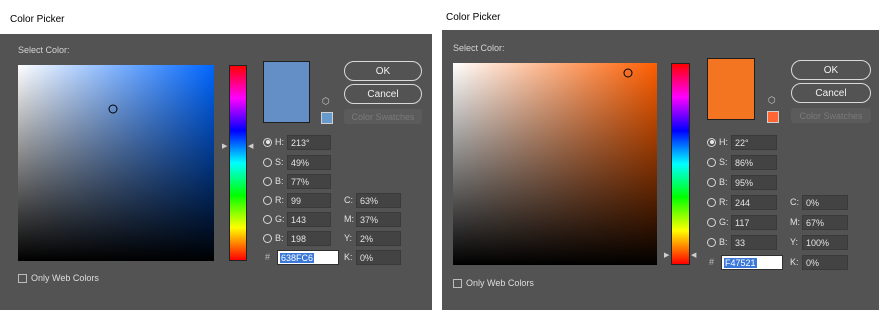 The width and height of the screenshot is (885, 310). I want to click on green-row: G: 143, so click(297, 219).